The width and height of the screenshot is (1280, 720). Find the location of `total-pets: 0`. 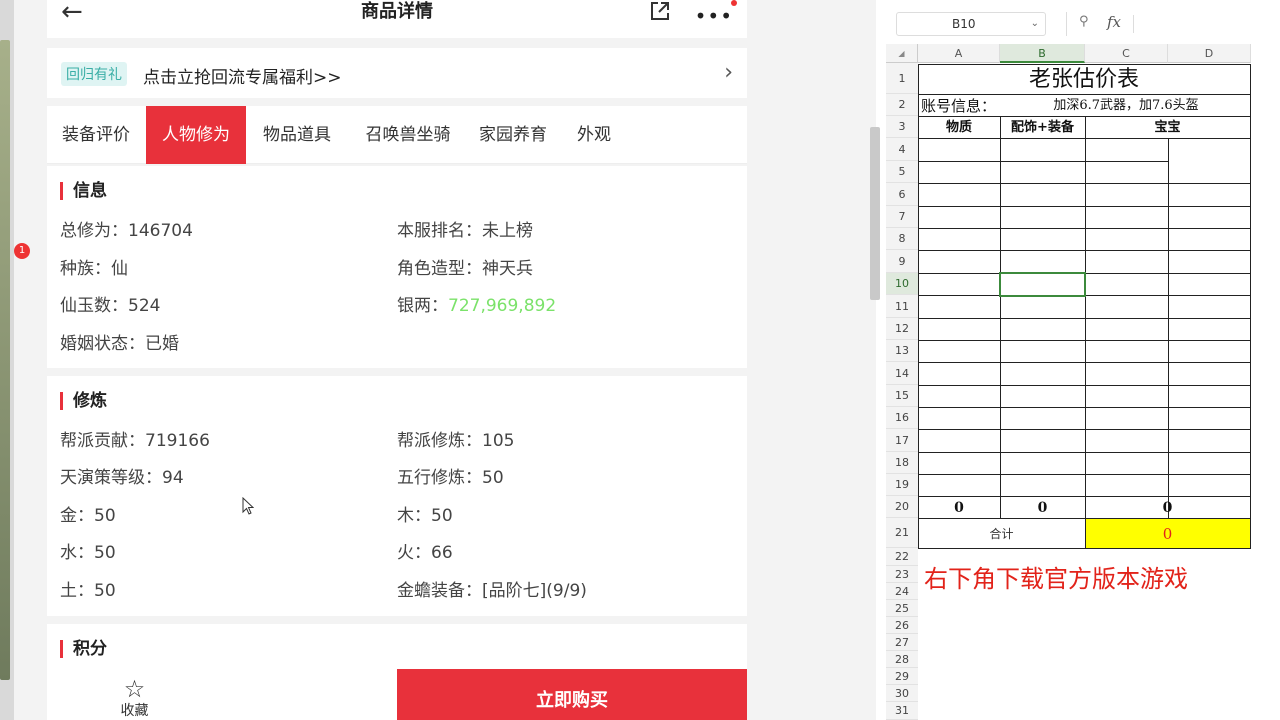

total-pets: 0 is located at coordinates (1167, 508).